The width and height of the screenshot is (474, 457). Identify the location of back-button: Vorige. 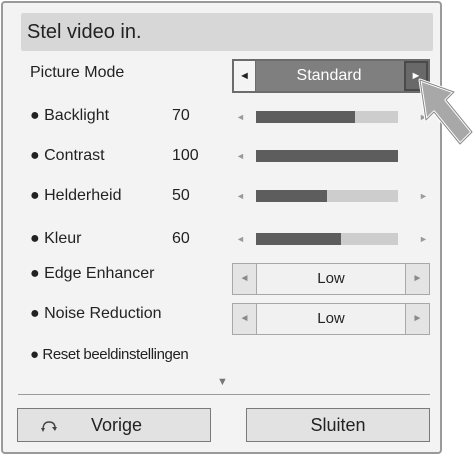
(114, 425).